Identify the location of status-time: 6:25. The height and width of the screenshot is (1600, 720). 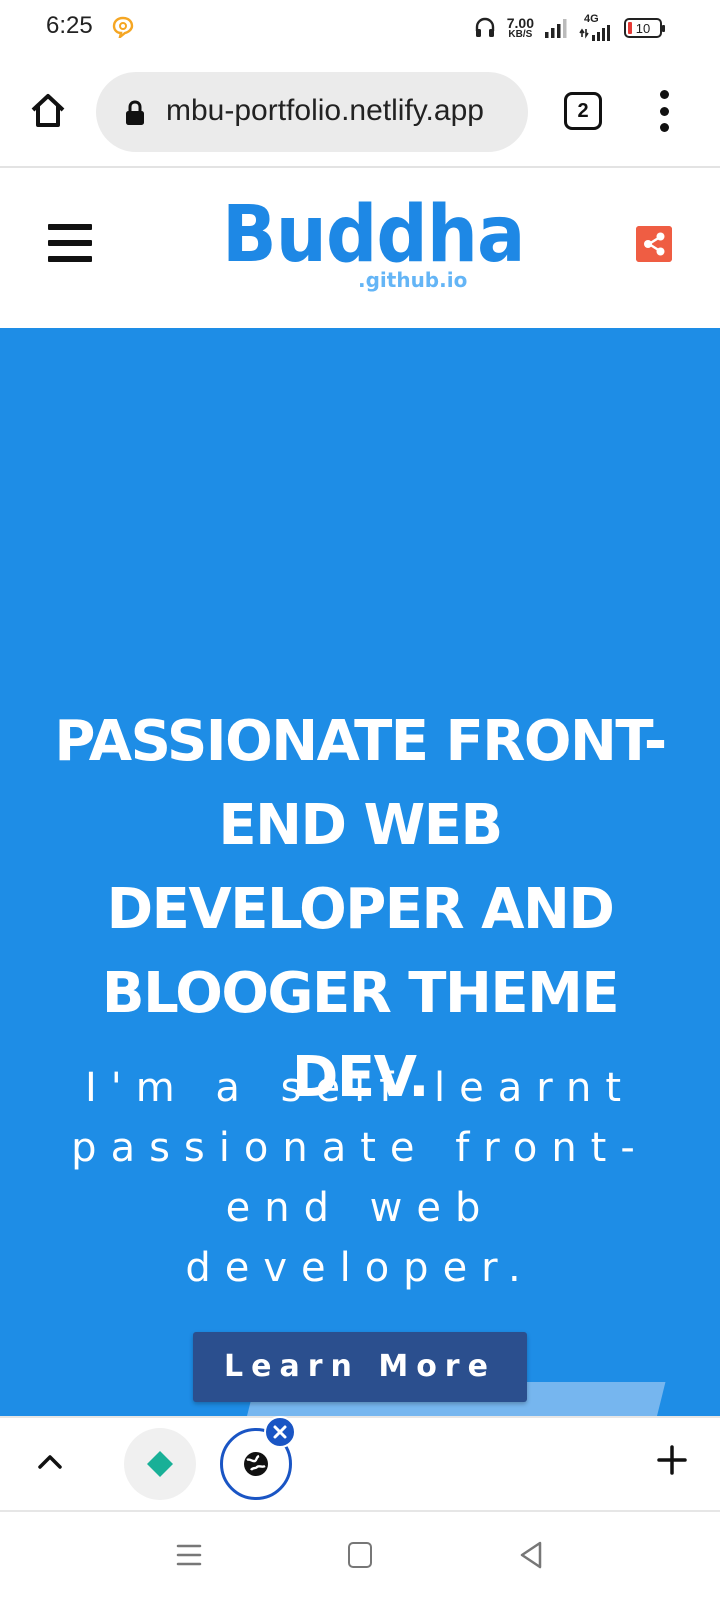
(69, 25).